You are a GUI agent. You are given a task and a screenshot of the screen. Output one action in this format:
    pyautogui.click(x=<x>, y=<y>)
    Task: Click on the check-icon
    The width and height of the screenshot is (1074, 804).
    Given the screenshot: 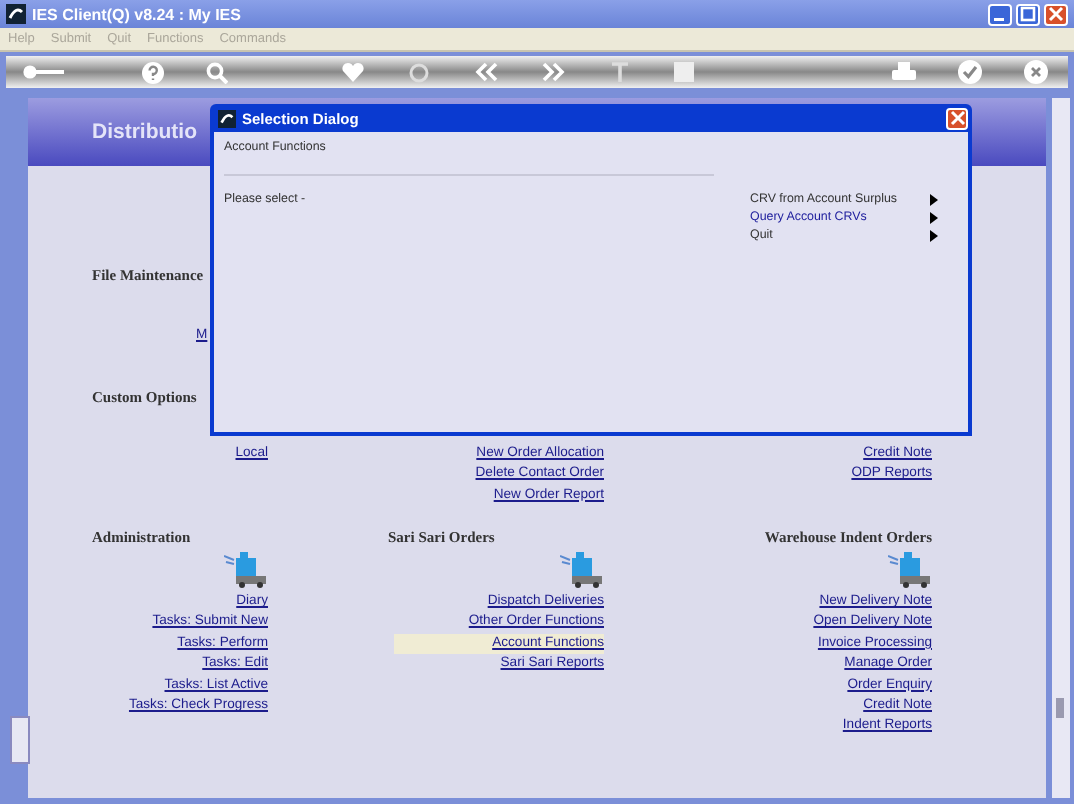 What is the action you would take?
    pyautogui.click(x=970, y=72)
    